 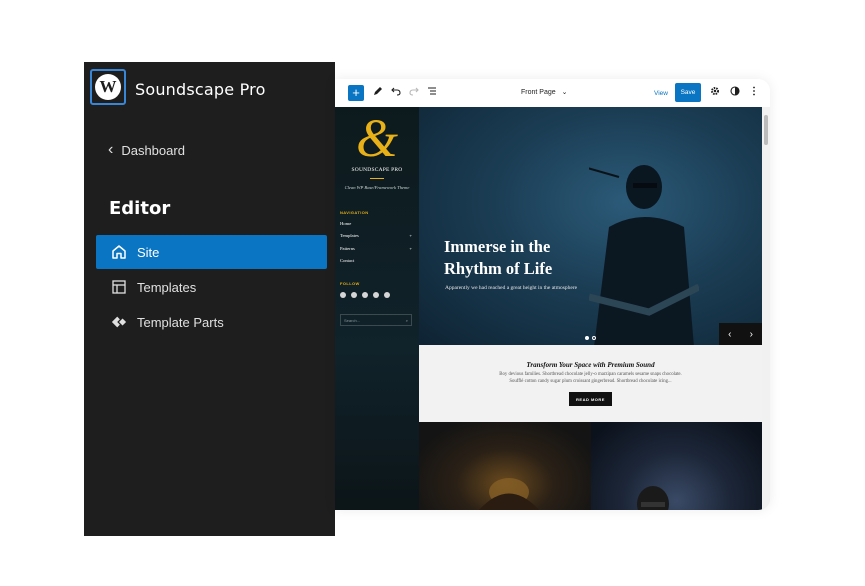 What do you see at coordinates (167, 287) in the screenshot?
I see `nav-item-label: Templates` at bounding box center [167, 287].